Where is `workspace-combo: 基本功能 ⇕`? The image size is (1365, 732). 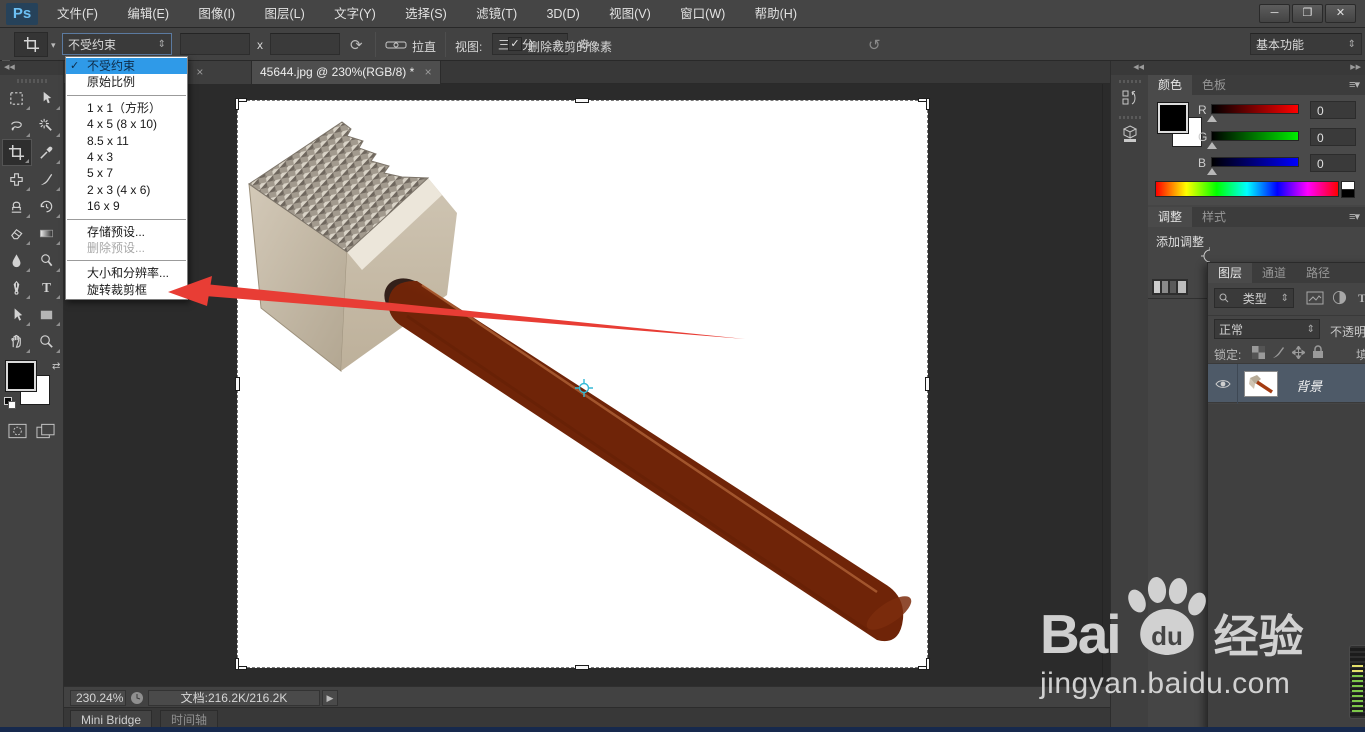 workspace-combo: 基本功能 ⇕ is located at coordinates (1306, 44).